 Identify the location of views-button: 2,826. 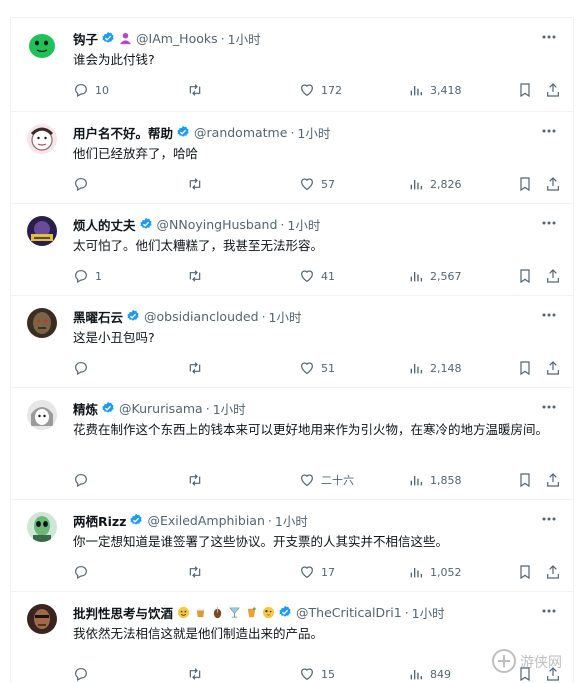
(435, 184).